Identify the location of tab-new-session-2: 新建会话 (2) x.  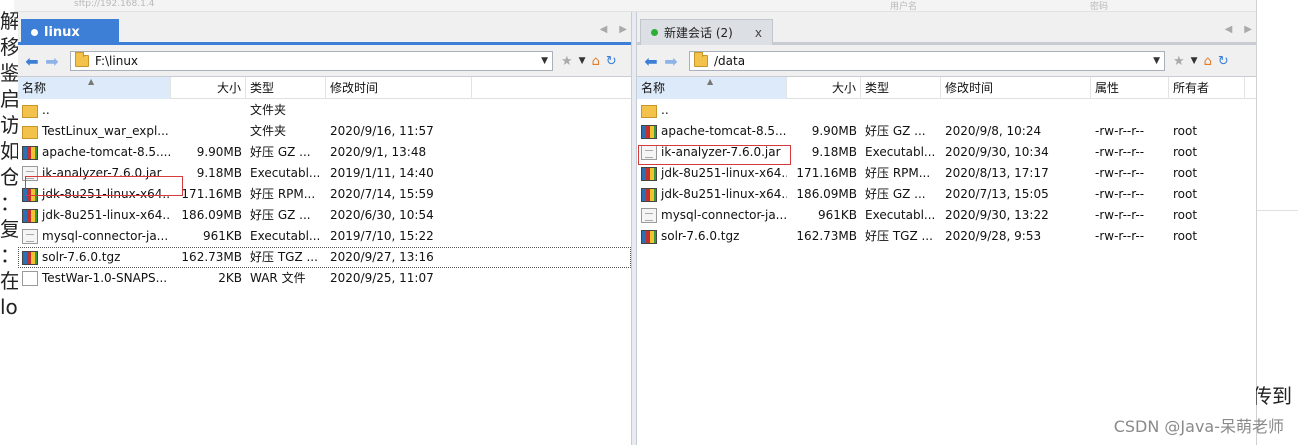
(706, 32).